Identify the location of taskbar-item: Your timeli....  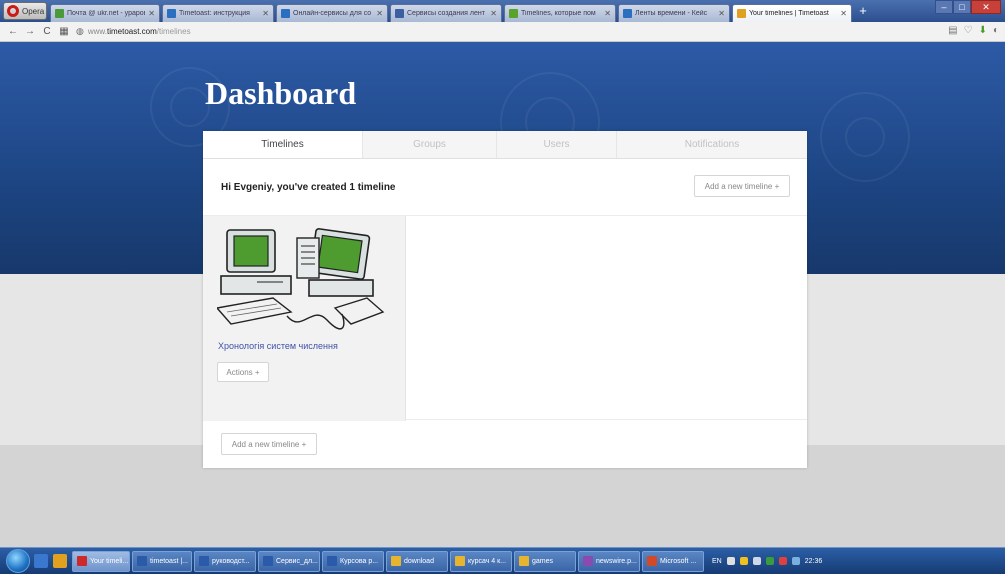
(101, 561).